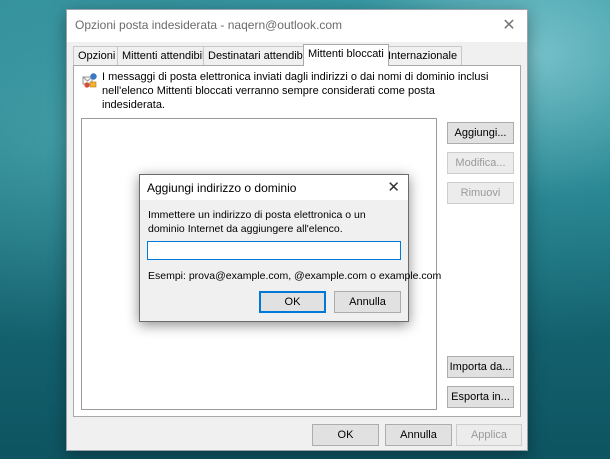 Image resolution: width=610 pixels, height=459 pixels. Describe the element at coordinates (489, 435) in the screenshot. I see `apply-button: Applica` at that location.